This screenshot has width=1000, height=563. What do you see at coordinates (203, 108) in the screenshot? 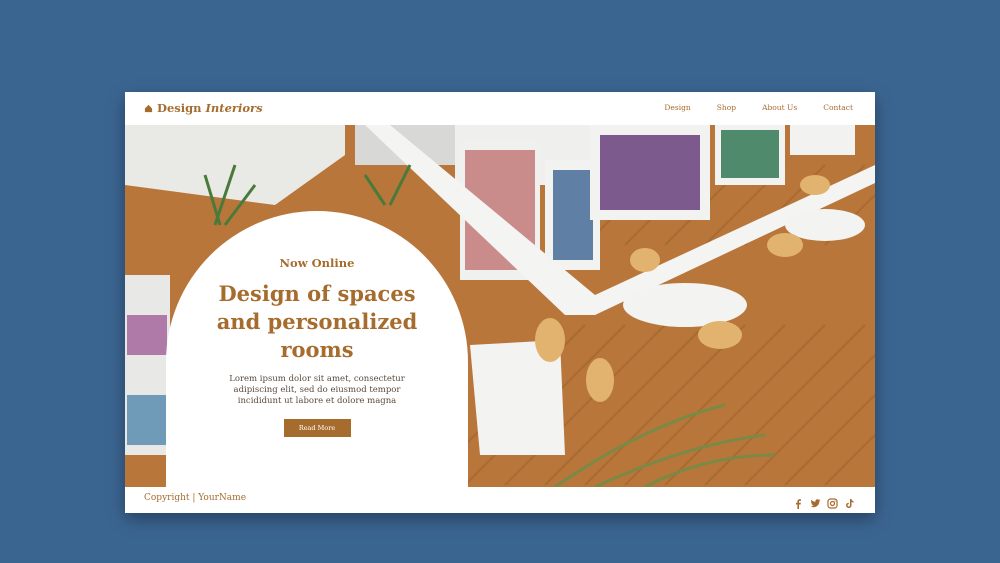
I see `logo: Design Interiors` at bounding box center [203, 108].